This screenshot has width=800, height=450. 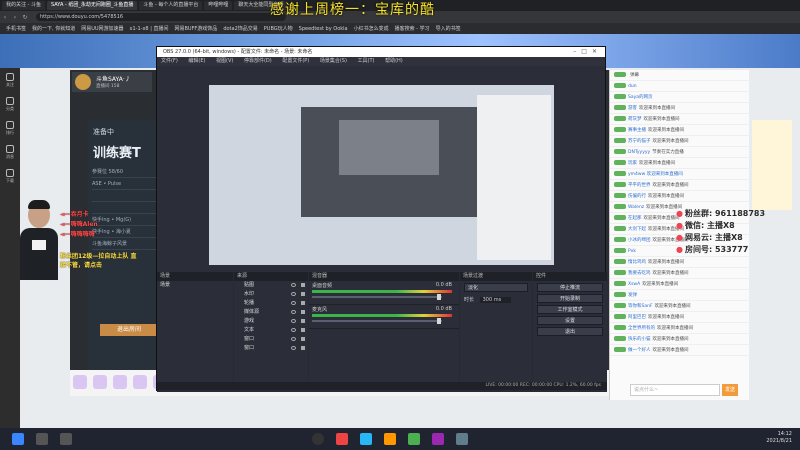 I want to click on chat-username: 游客, so click(x=632, y=108).